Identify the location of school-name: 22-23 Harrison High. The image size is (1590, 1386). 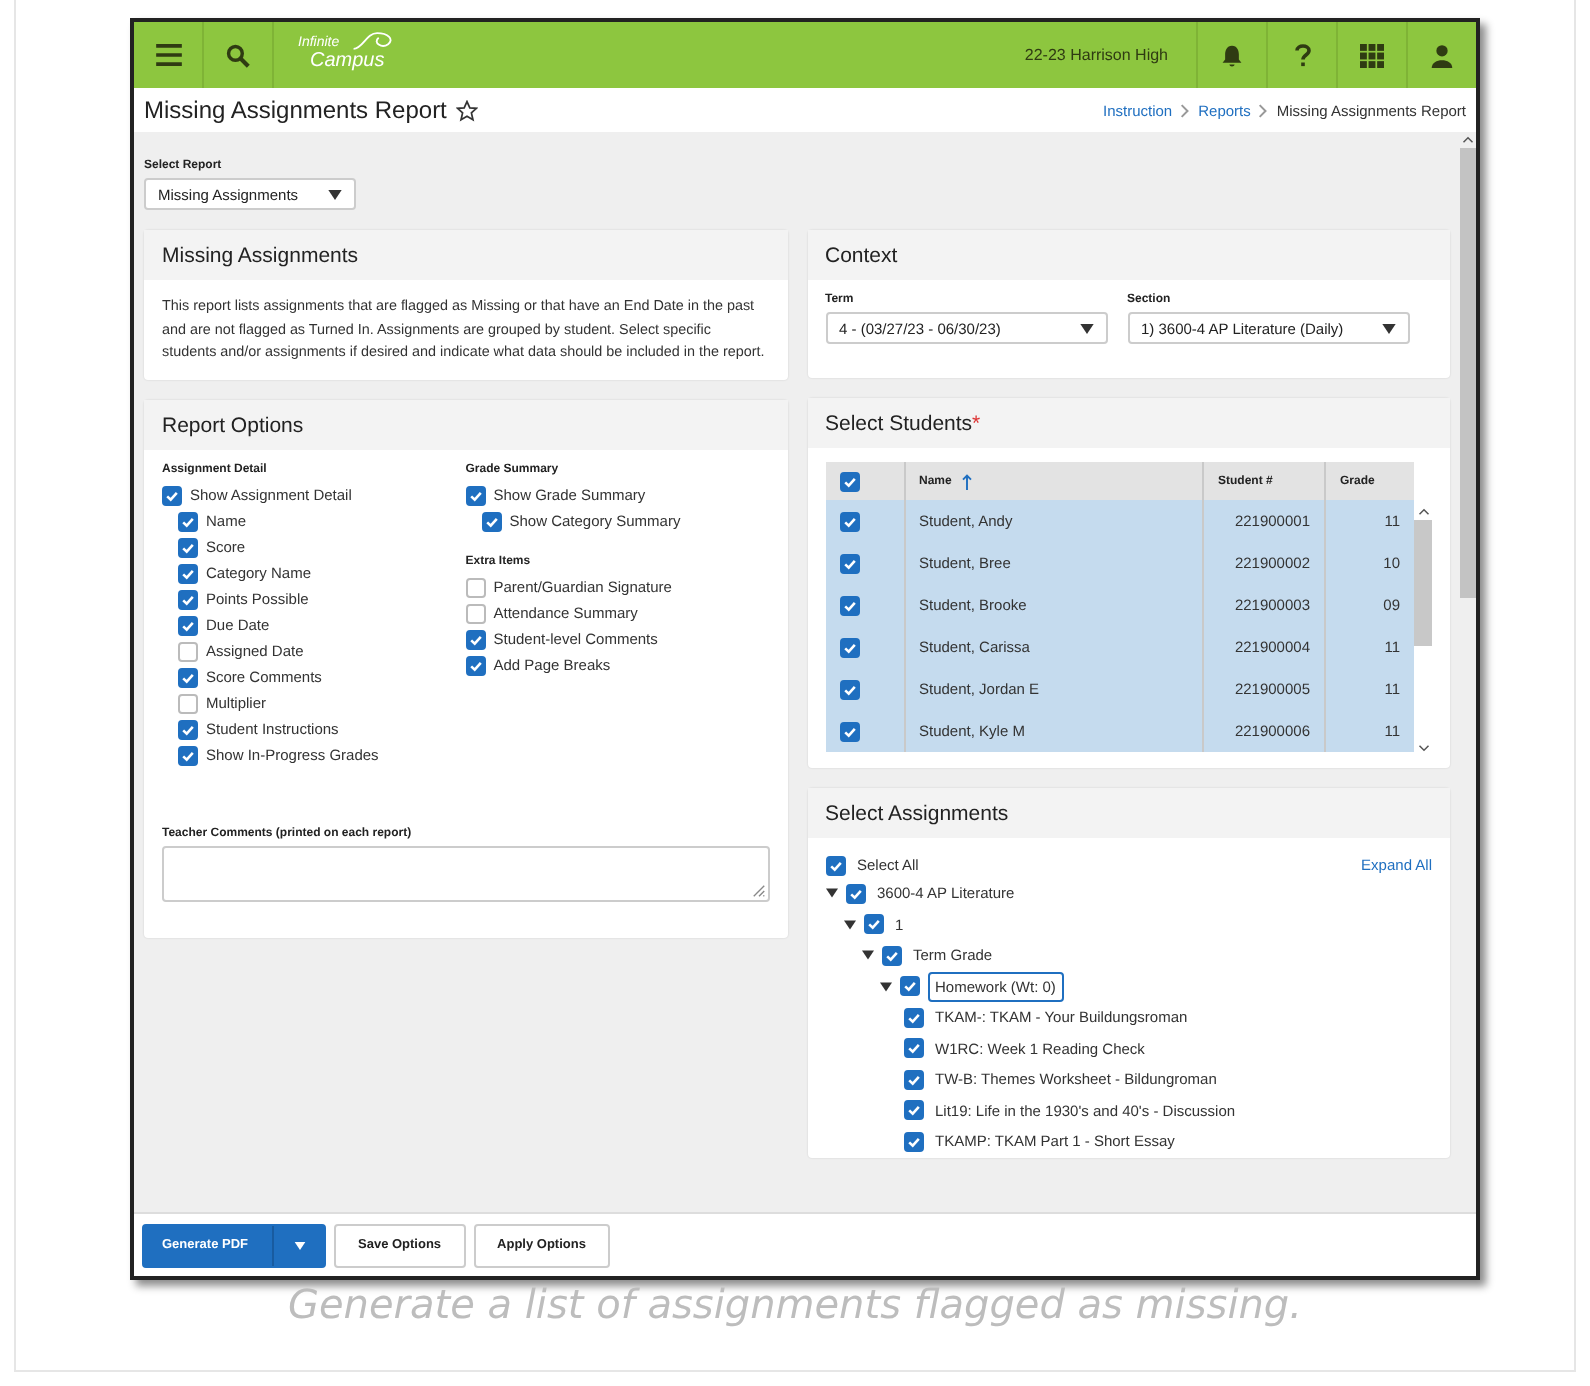
(1110, 55).